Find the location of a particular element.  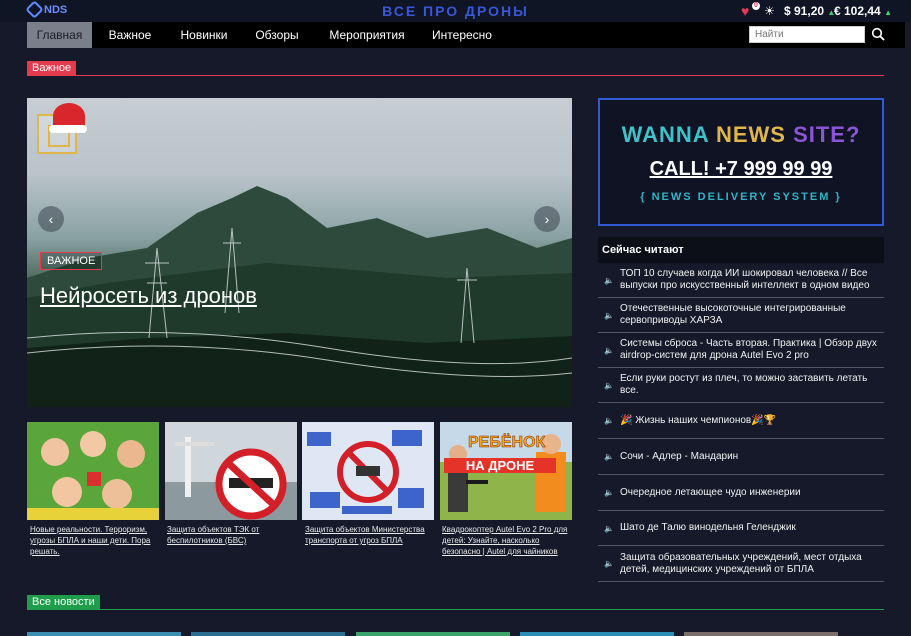

usd-rate: $ 91,20 ▲ is located at coordinates (809, 11).